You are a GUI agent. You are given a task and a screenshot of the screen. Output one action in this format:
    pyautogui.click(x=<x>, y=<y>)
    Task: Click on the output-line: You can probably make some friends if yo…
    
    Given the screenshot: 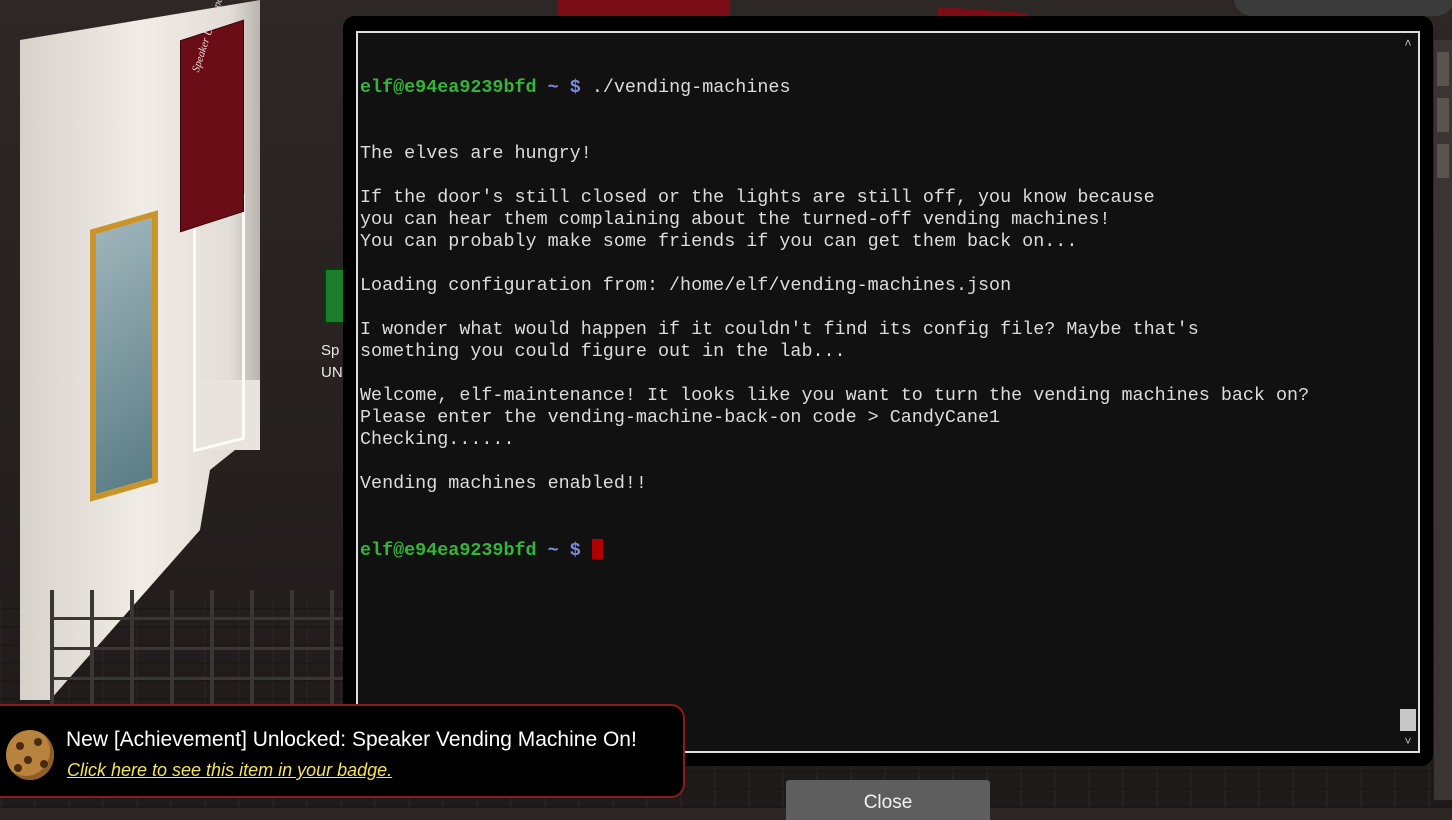 What is the action you would take?
    pyautogui.click(x=719, y=241)
    